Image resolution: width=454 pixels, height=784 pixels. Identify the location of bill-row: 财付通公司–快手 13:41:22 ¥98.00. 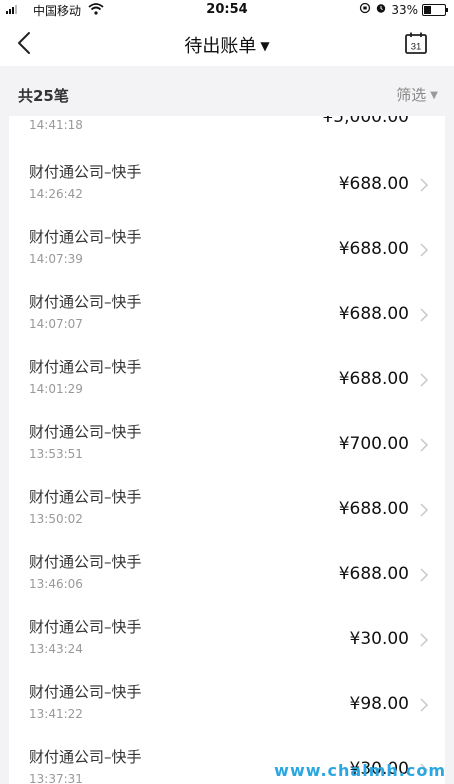
(227, 702).